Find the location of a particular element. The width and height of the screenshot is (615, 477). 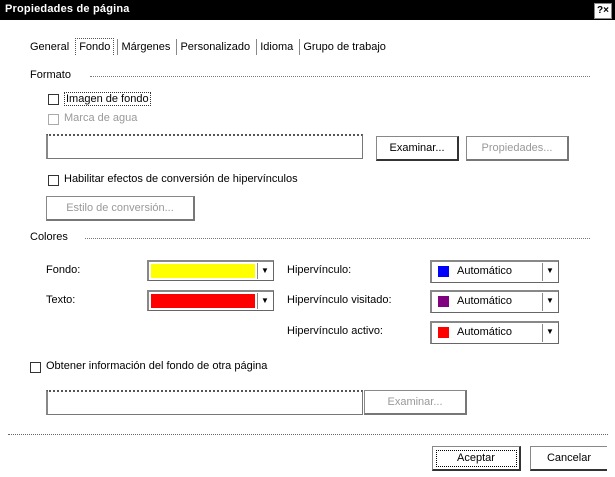

imagen-fondo-checkbox is located at coordinates (53, 99).